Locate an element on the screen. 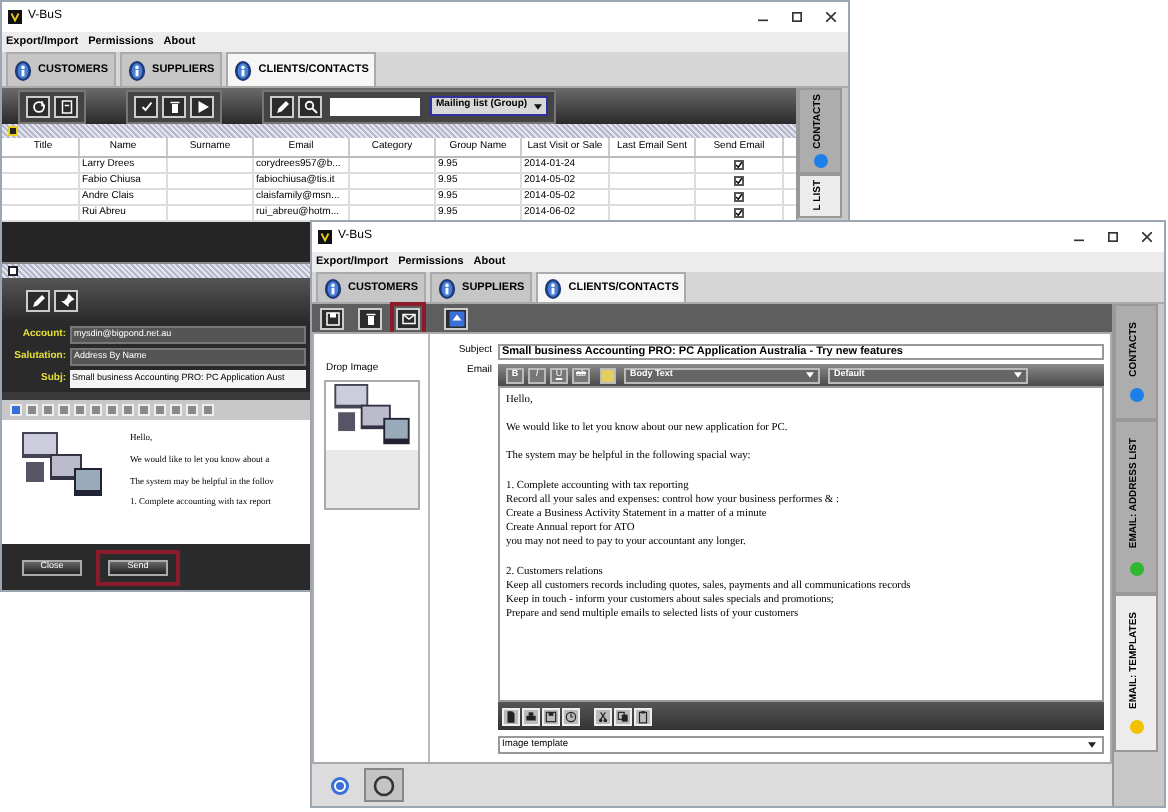  clipboard-button is located at coordinates (66, 106).